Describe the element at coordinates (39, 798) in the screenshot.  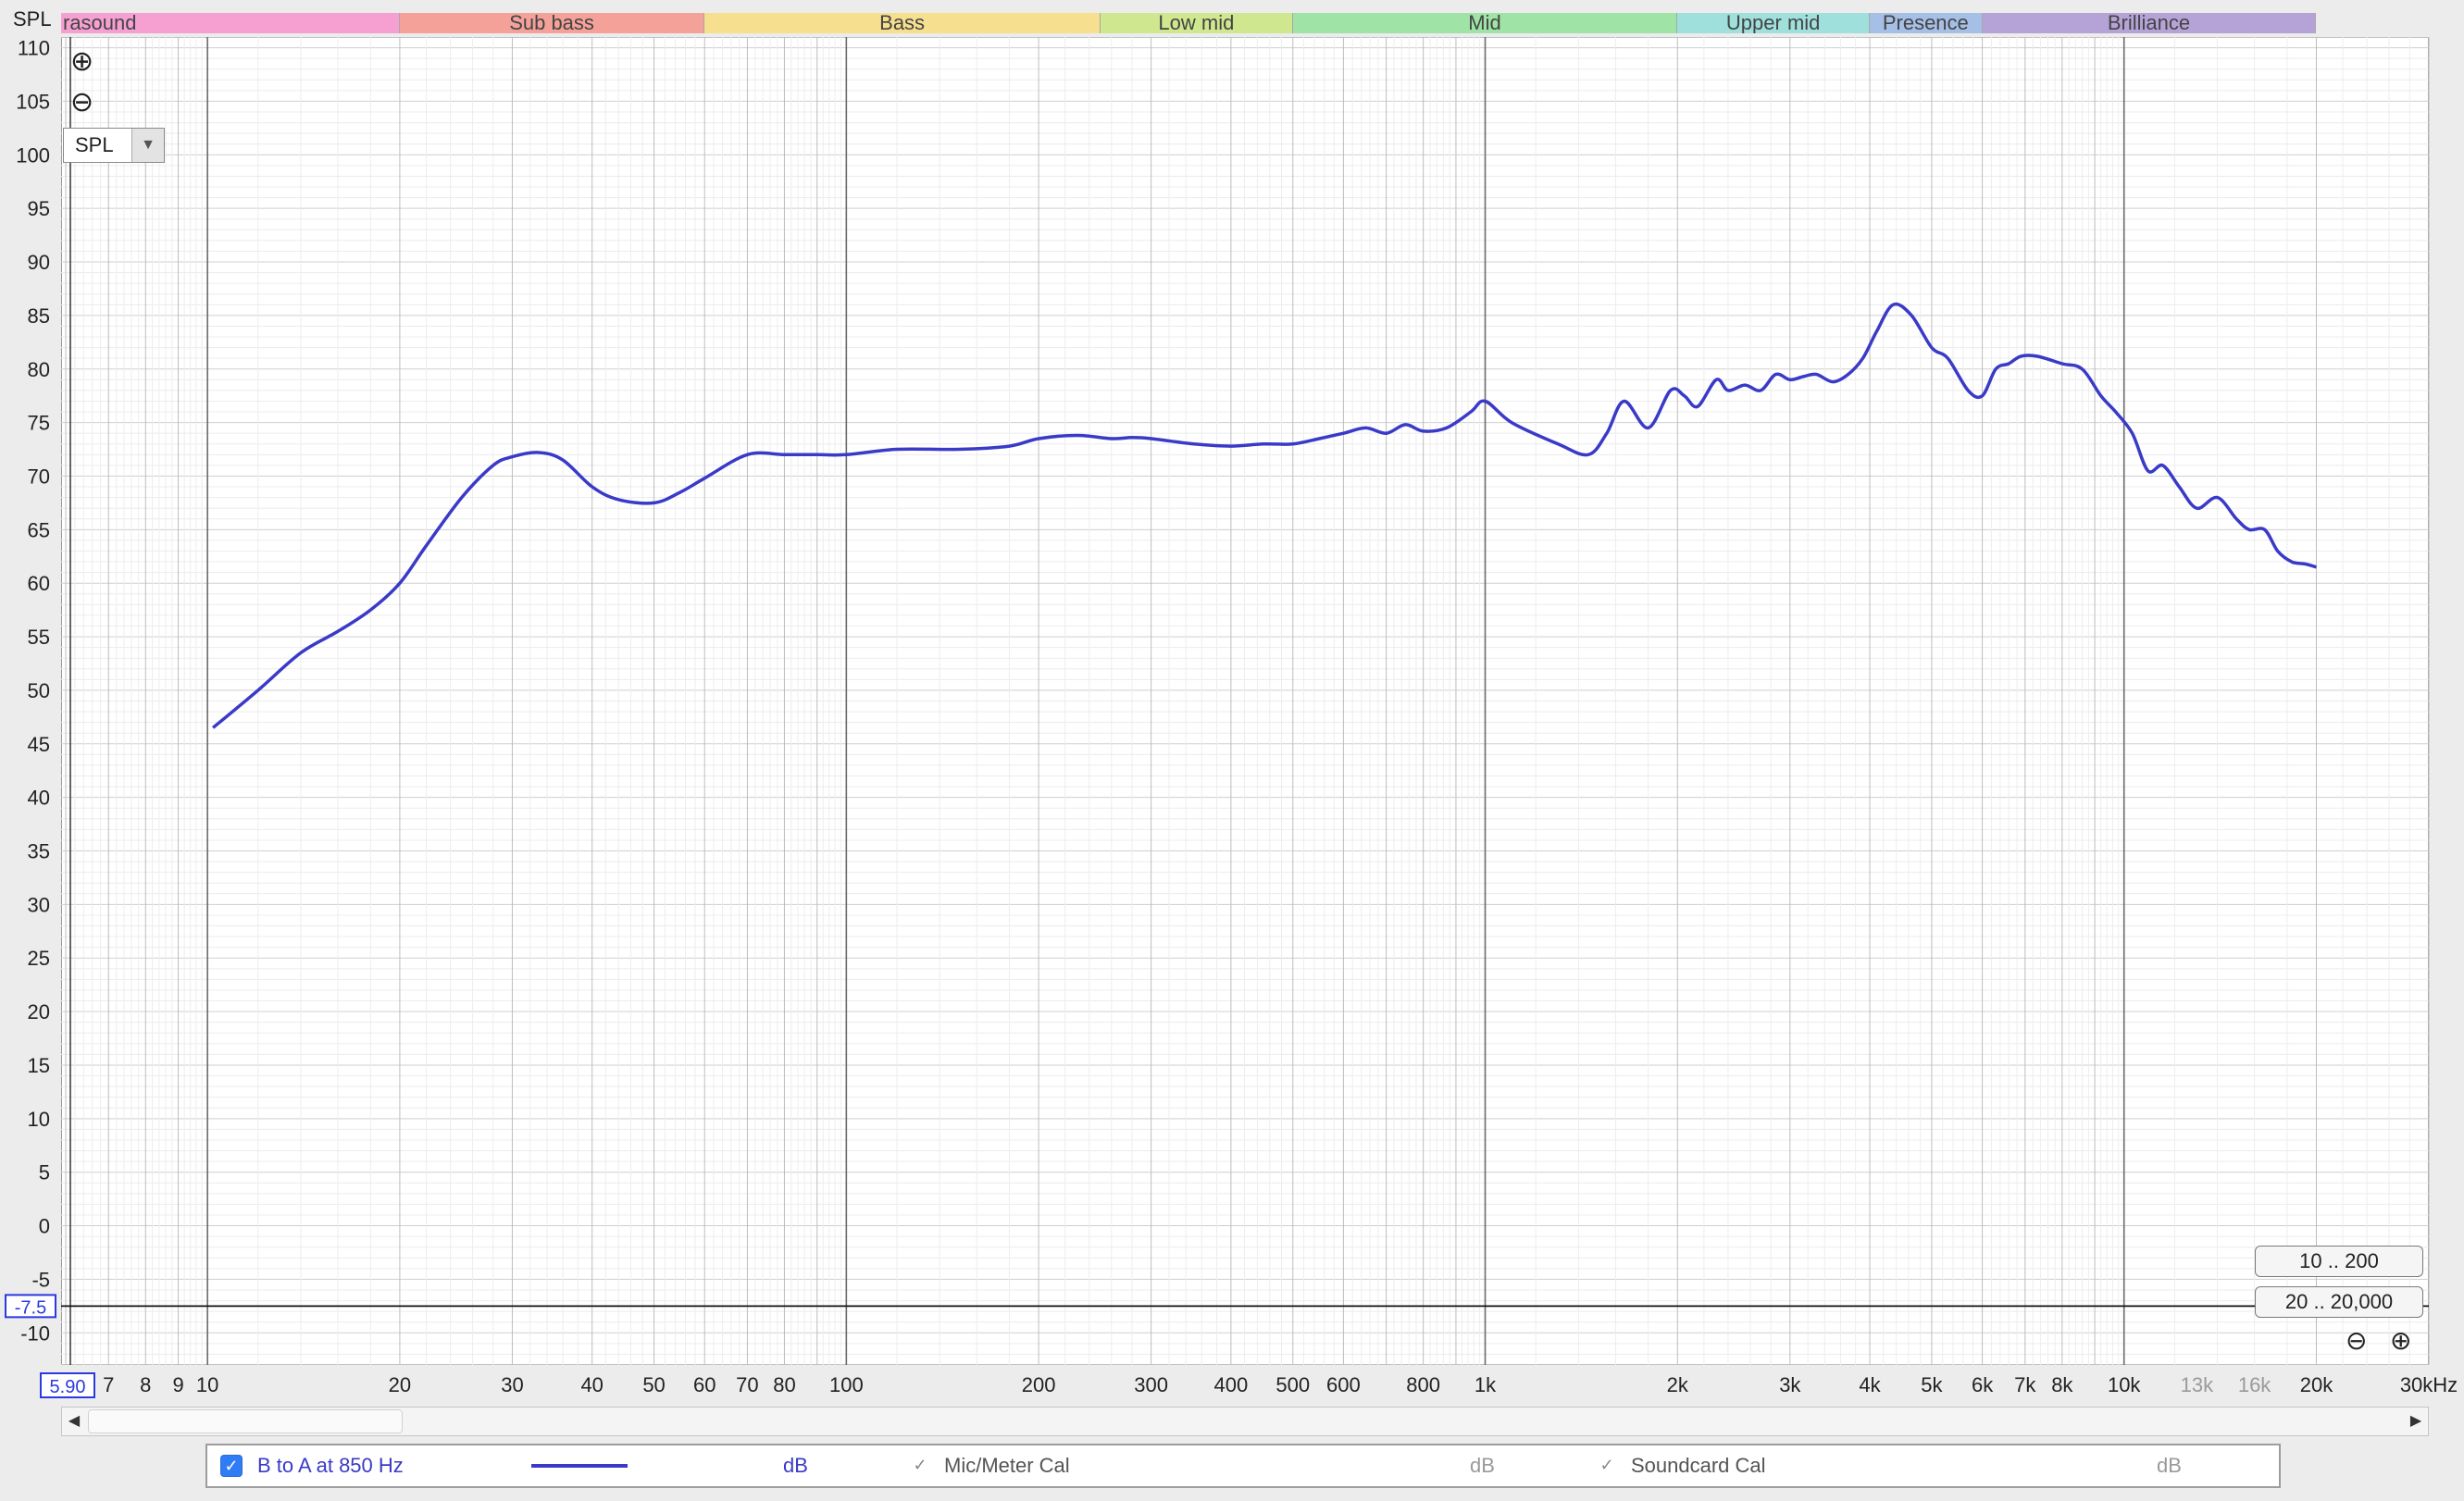
I see `y-tick-label: 40` at that location.